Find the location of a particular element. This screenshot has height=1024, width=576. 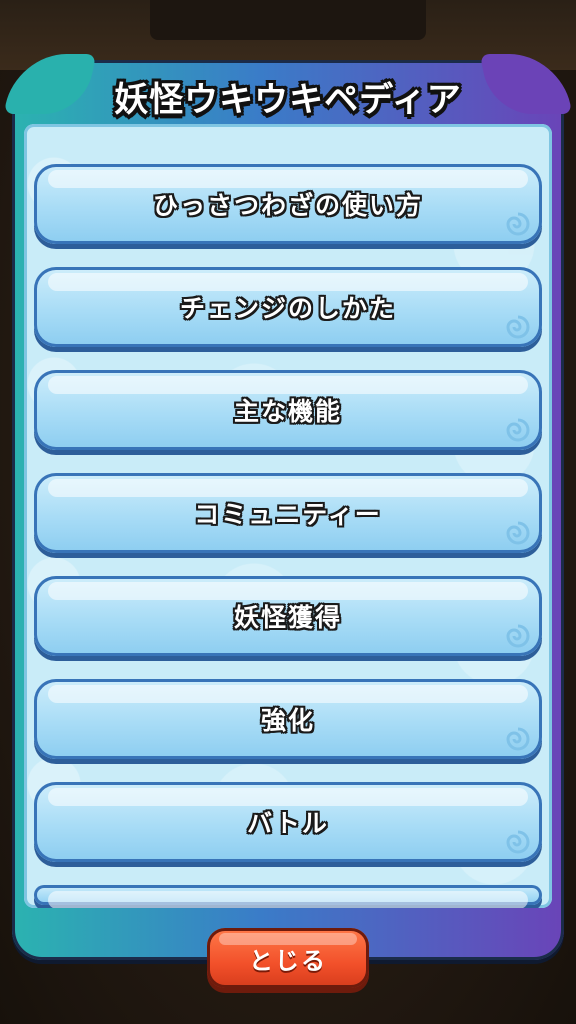

menu-item-label: ひっさつわざの使い方 is located at coordinates (287, 205).